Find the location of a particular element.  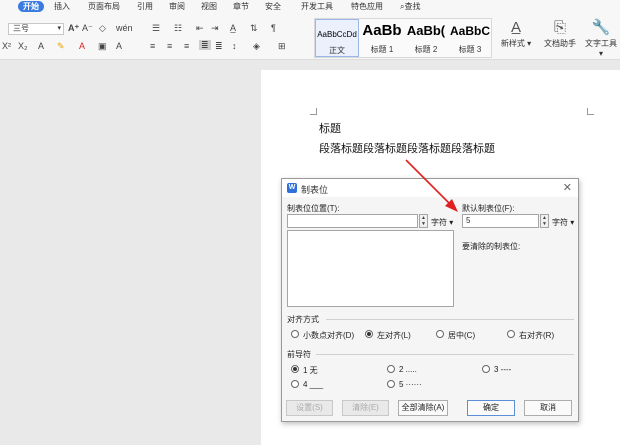

set-button: 设置(S) is located at coordinates (309, 408).